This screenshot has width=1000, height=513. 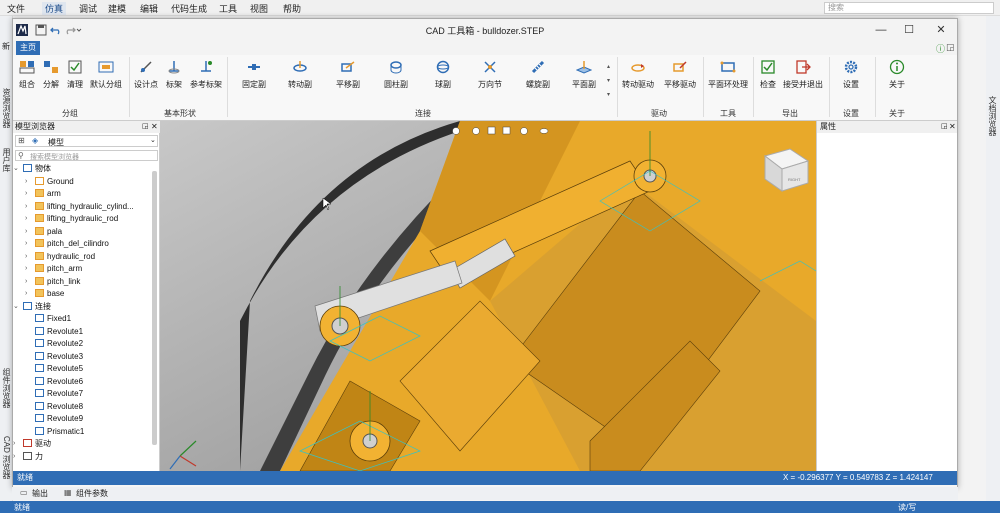 What do you see at coordinates (608, 94) in the screenshot?
I see `gallery-expand-icon: ▾` at bounding box center [608, 94].